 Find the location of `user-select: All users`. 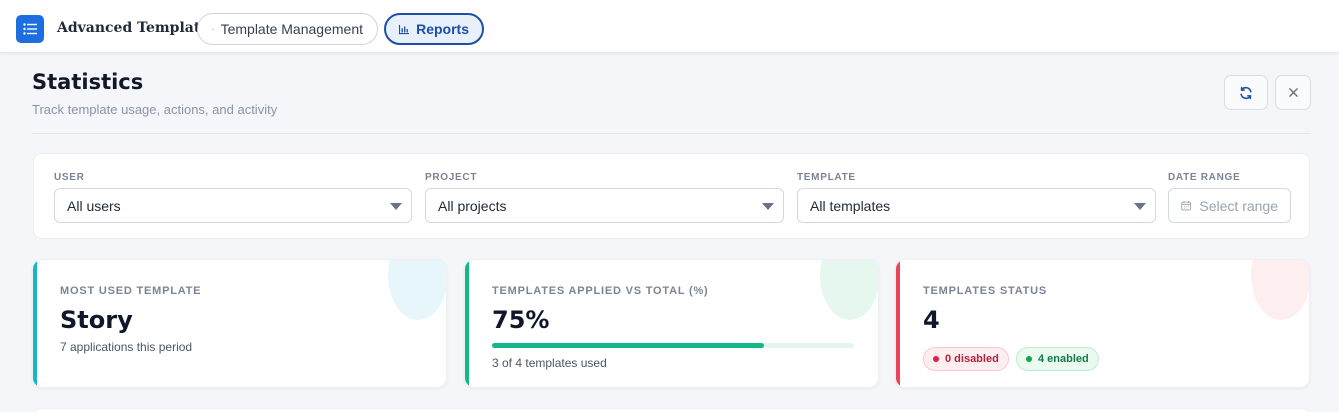

user-select: All users is located at coordinates (233, 205).